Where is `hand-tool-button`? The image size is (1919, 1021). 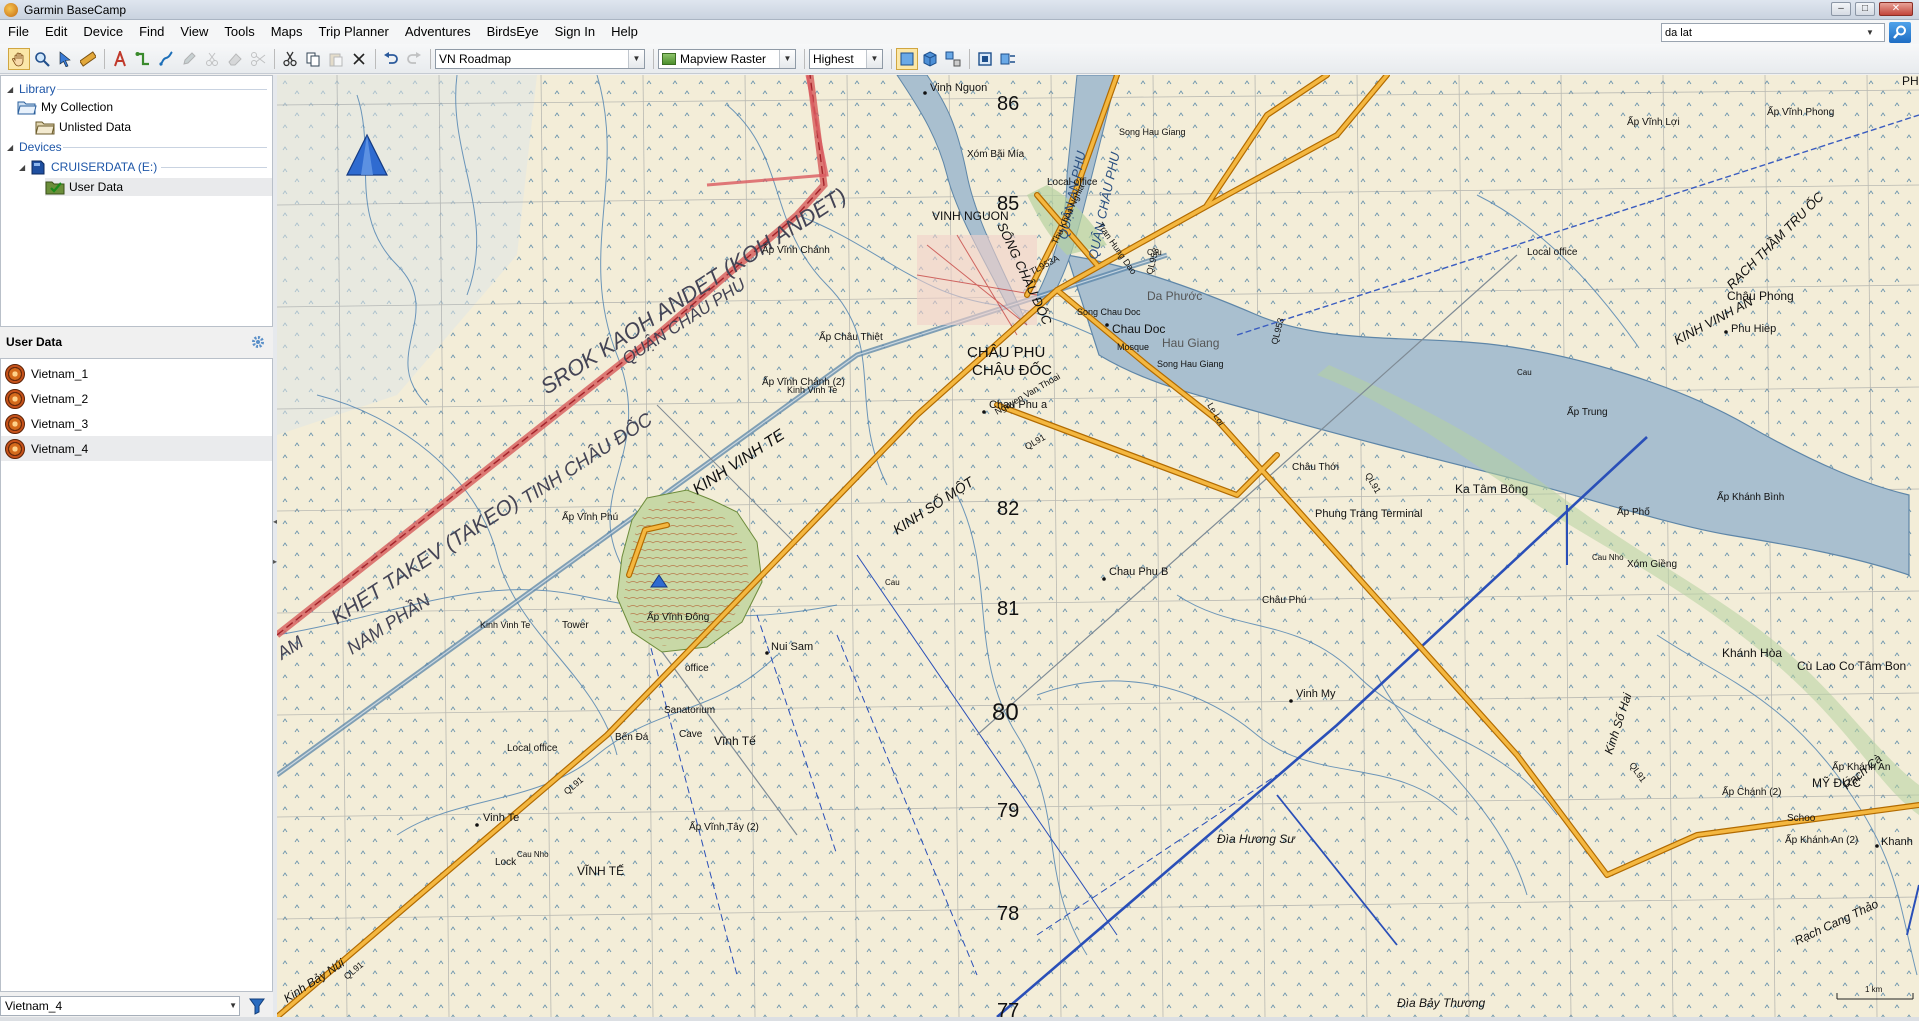 hand-tool-button is located at coordinates (19, 58).